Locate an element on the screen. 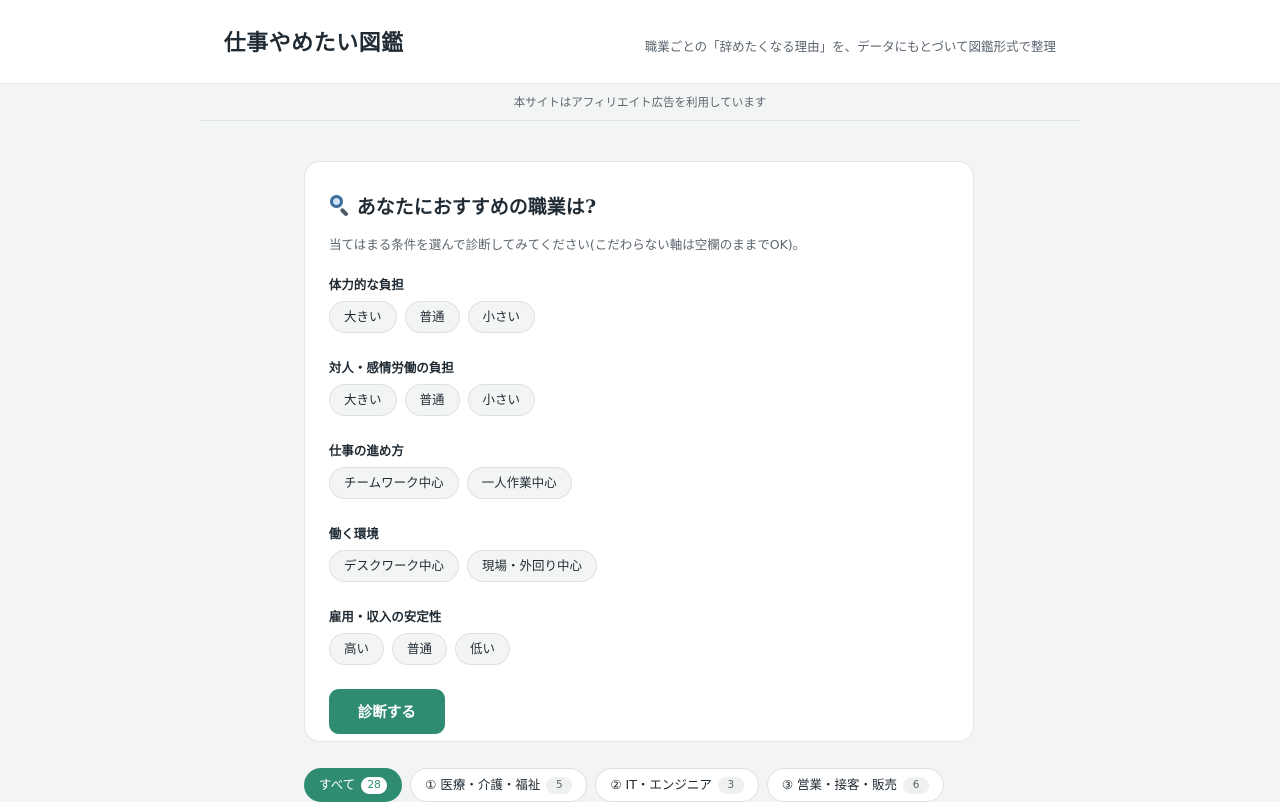  option-chip-desk-work: デスクワーク中心 is located at coordinates (394, 566).